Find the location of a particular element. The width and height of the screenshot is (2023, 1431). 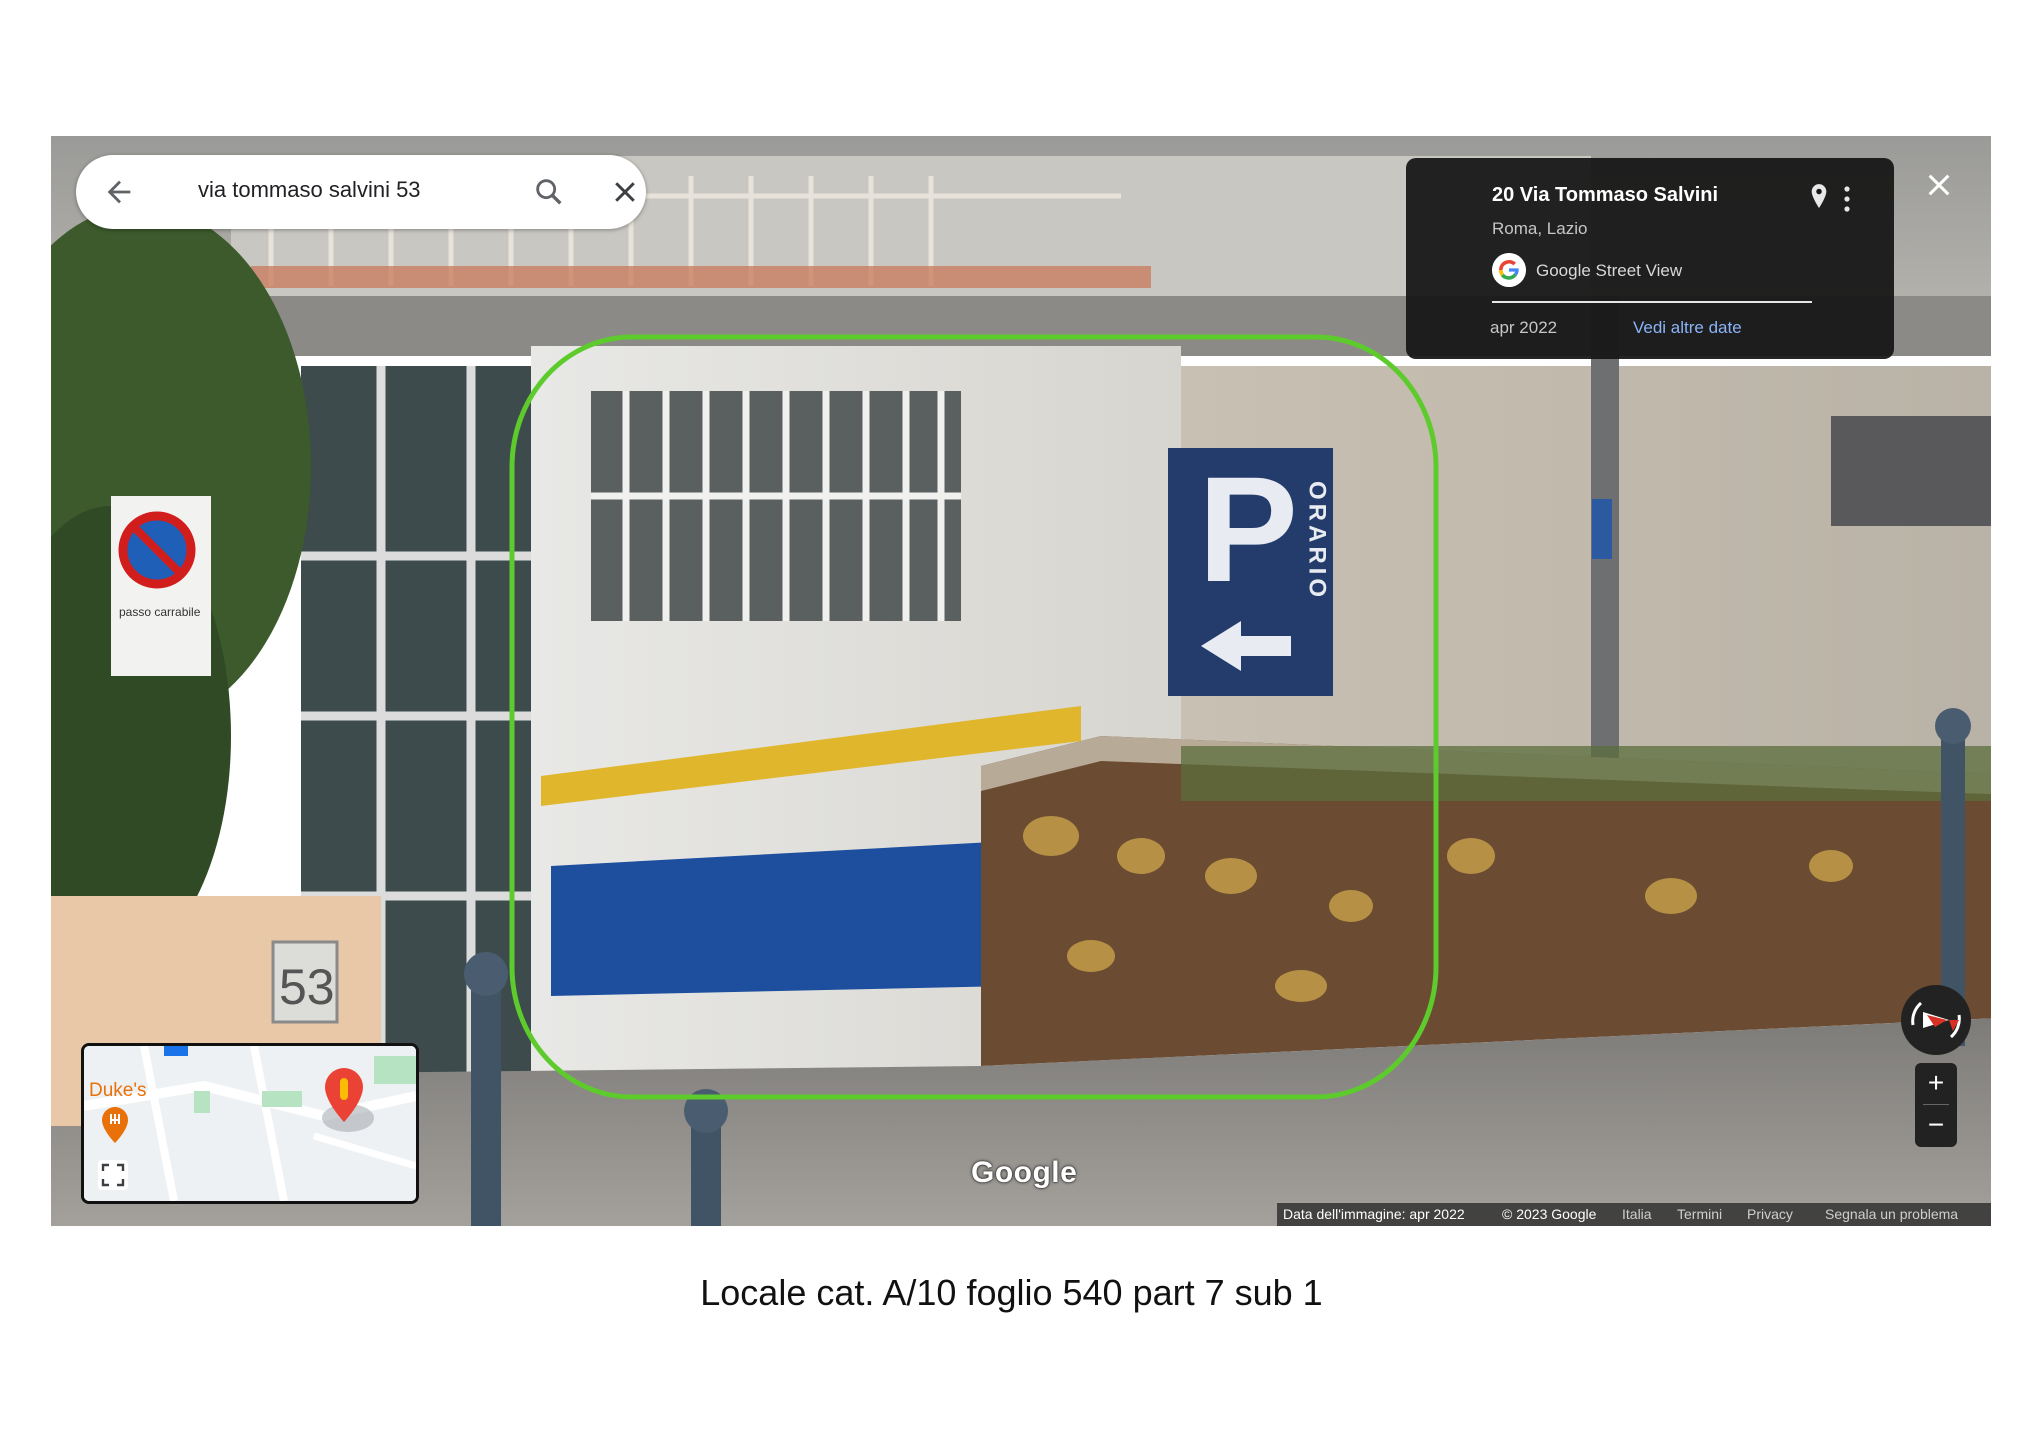

compass-control is located at coordinates (1936, 1020).